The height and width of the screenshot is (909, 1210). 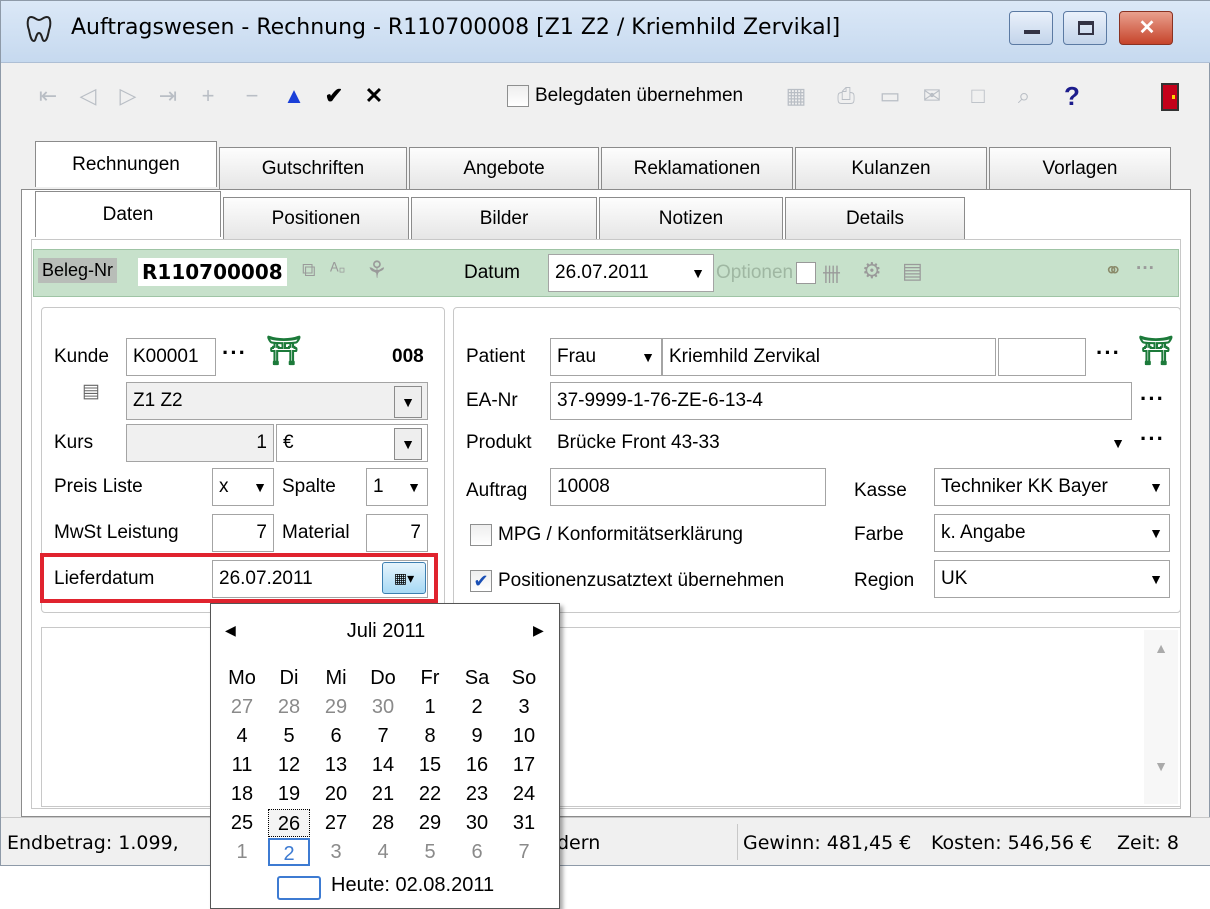 What do you see at coordinates (481, 581) in the screenshot?
I see `positionen-checkbox: ✔` at bounding box center [481, 581].